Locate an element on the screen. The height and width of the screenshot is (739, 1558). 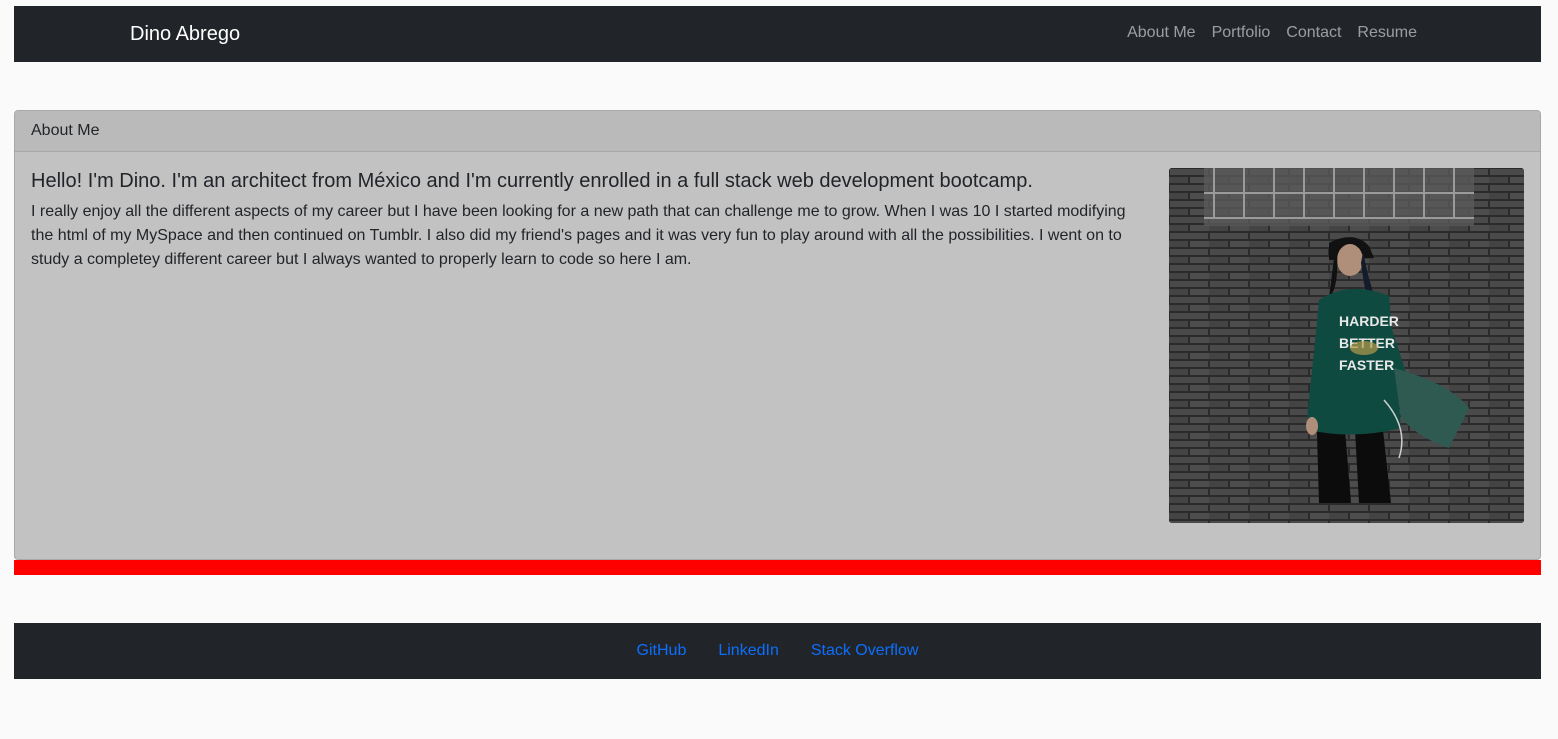
profile-photo-image: HARDER BETTER FASTER is located at coordinates (1346, 345).